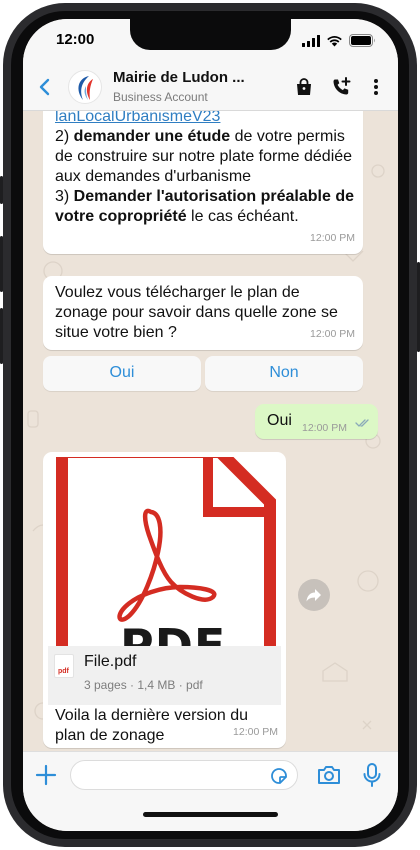 Image resolution: width=420 pixels, height=850 pixels. Describe the element at coordinates (210, 814) in the screenshot. I see `home-indicator` at that location.